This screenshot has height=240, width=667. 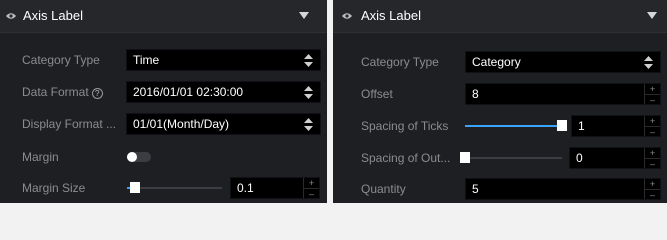 I want to click on spacing-of-out-stepper: + –, so click(x=652, y=158).